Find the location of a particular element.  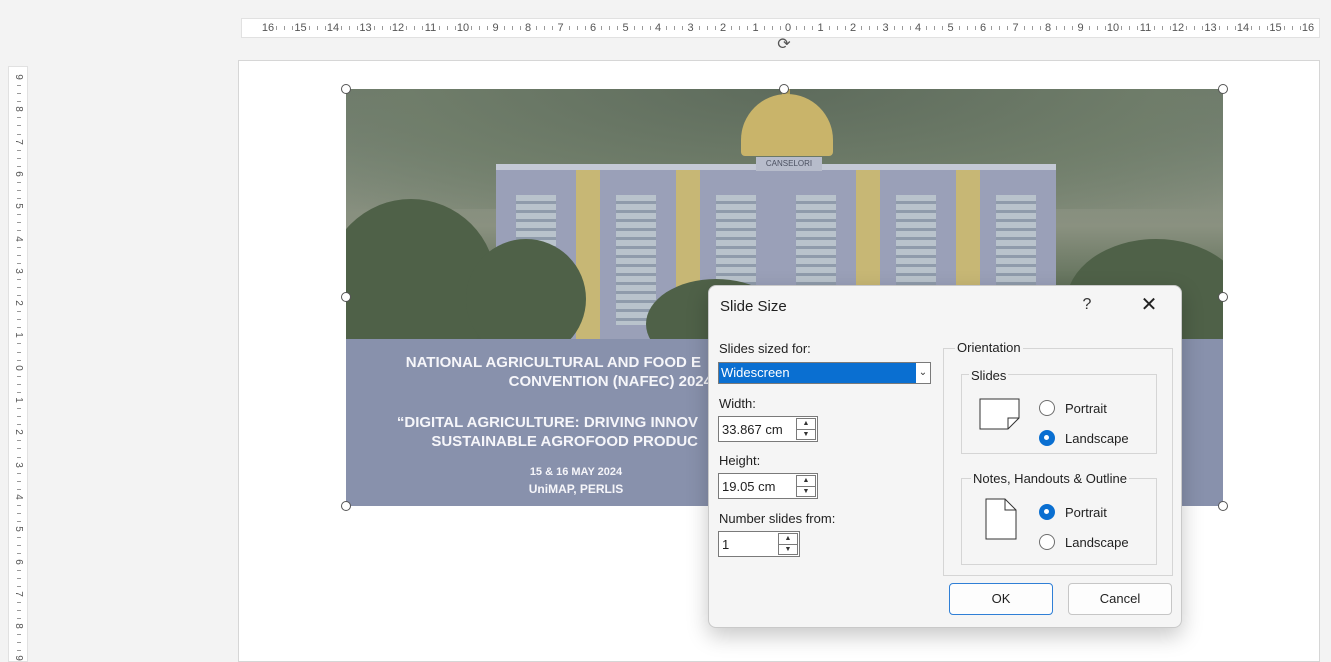

ruler-number: 9 is located at coordinates (18, 658).